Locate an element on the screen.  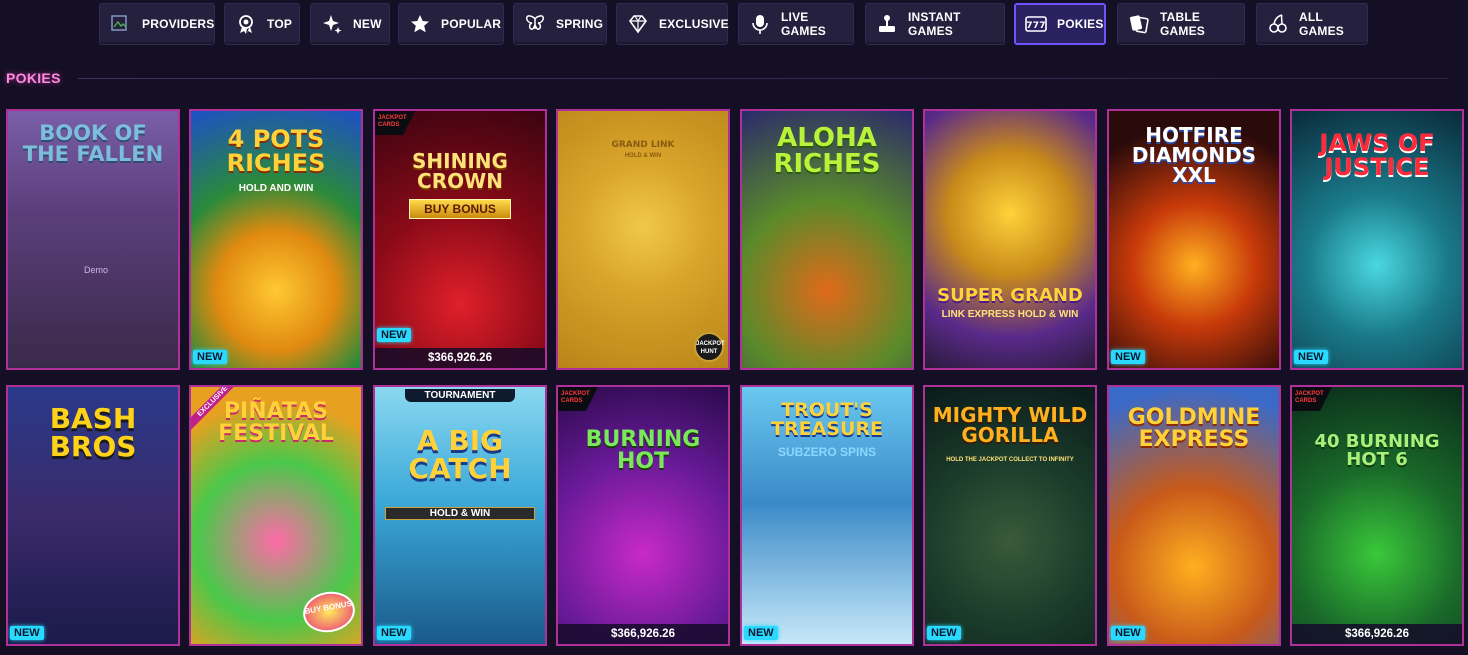
butterfly-icon is located at coordinates (535, 24).